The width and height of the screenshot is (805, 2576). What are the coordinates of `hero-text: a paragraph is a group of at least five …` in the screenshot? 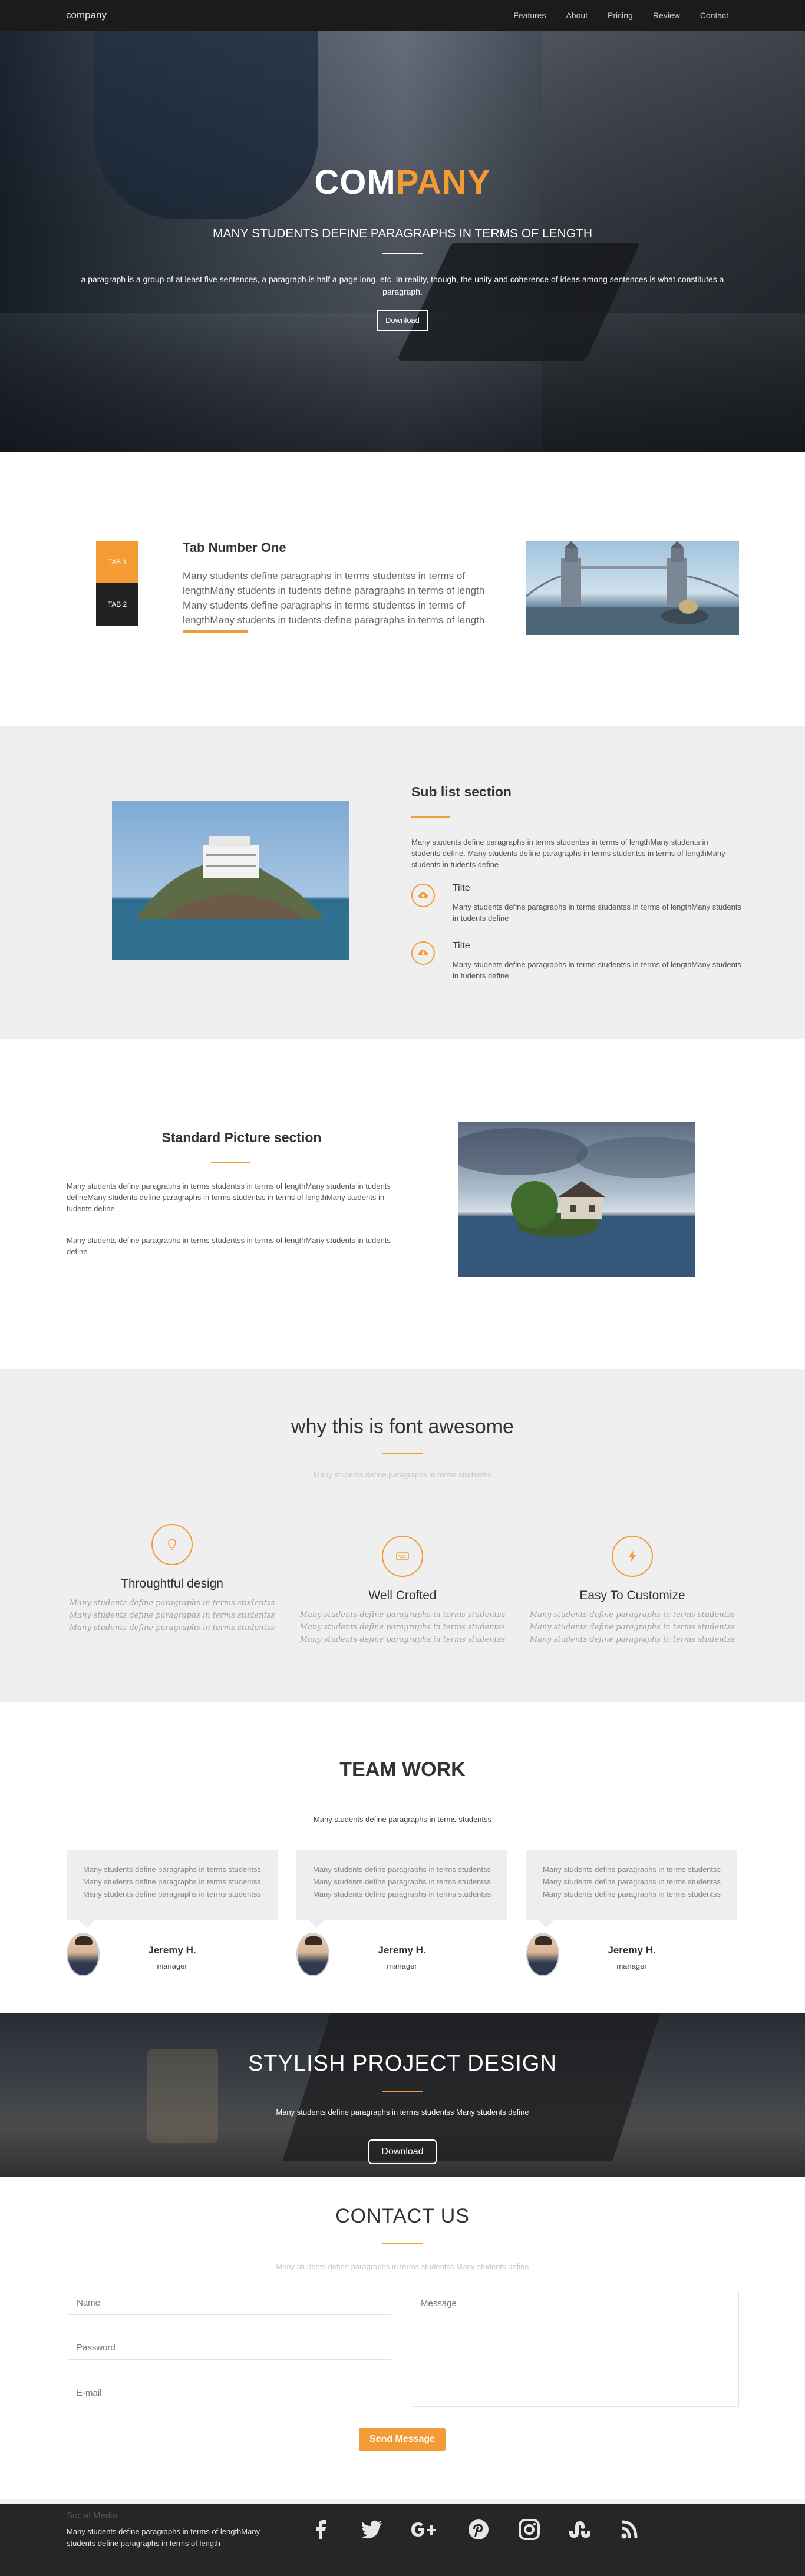 It's located at (402, 285).